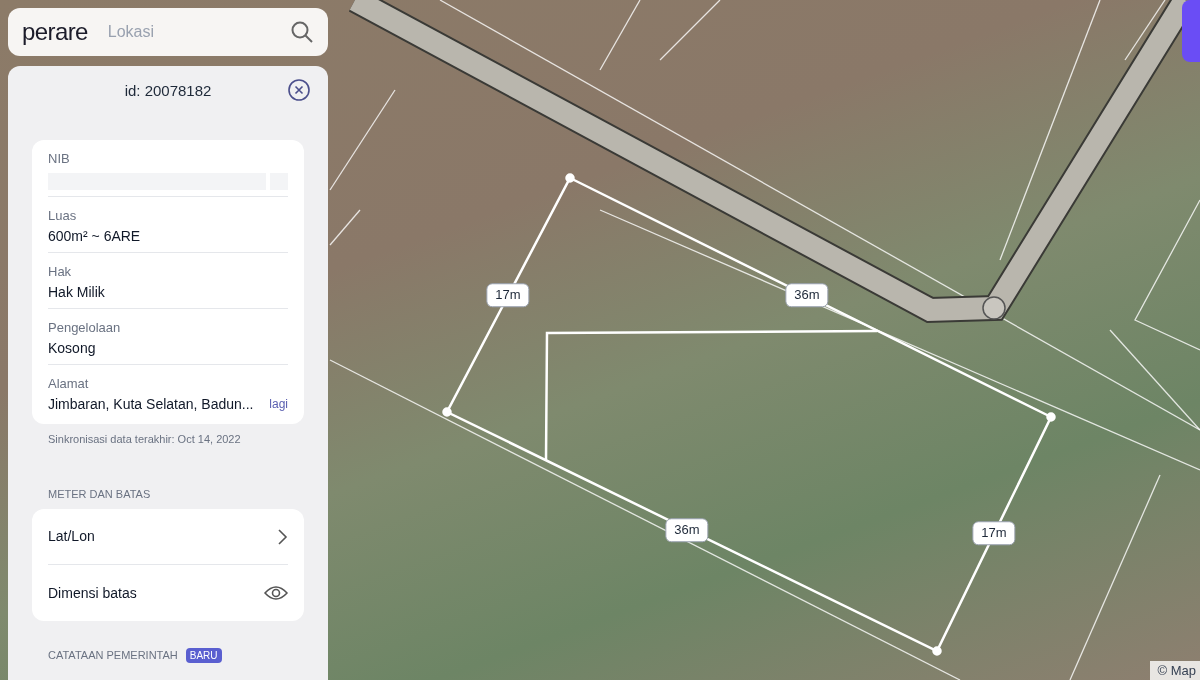 The image size is (1200, 680). What do you see at coordinates (69, 384) in the screenshot?
I see `field-label: Alamat` at bounding box center [69, 384].